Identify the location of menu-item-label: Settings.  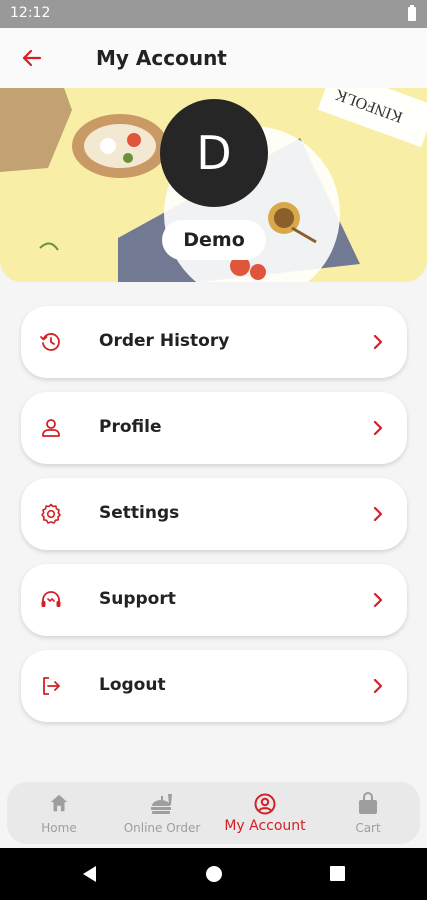
(139, 513).